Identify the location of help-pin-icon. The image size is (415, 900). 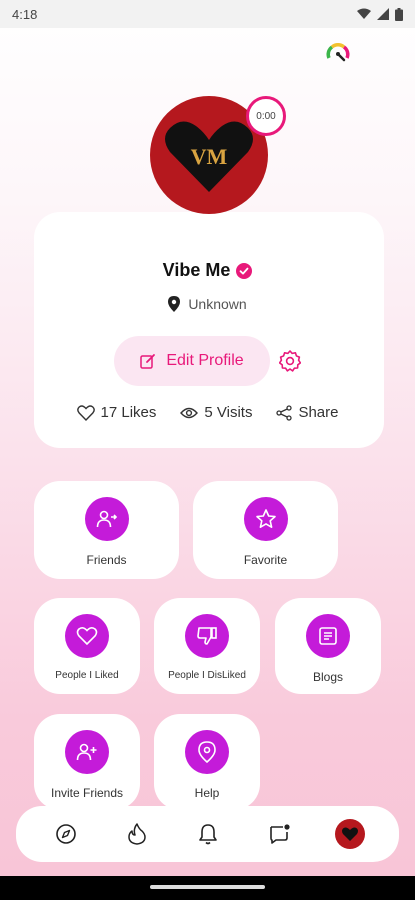
(207, 752).